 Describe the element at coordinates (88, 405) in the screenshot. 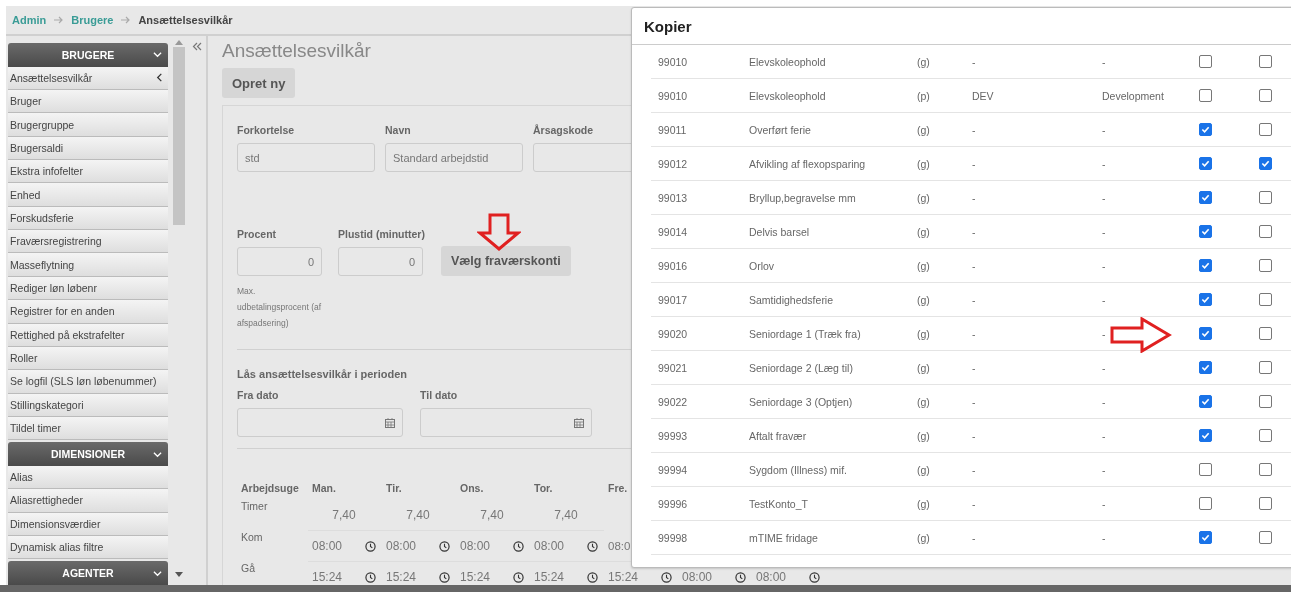

I see `menu-item: Stillingskategori` at that location.